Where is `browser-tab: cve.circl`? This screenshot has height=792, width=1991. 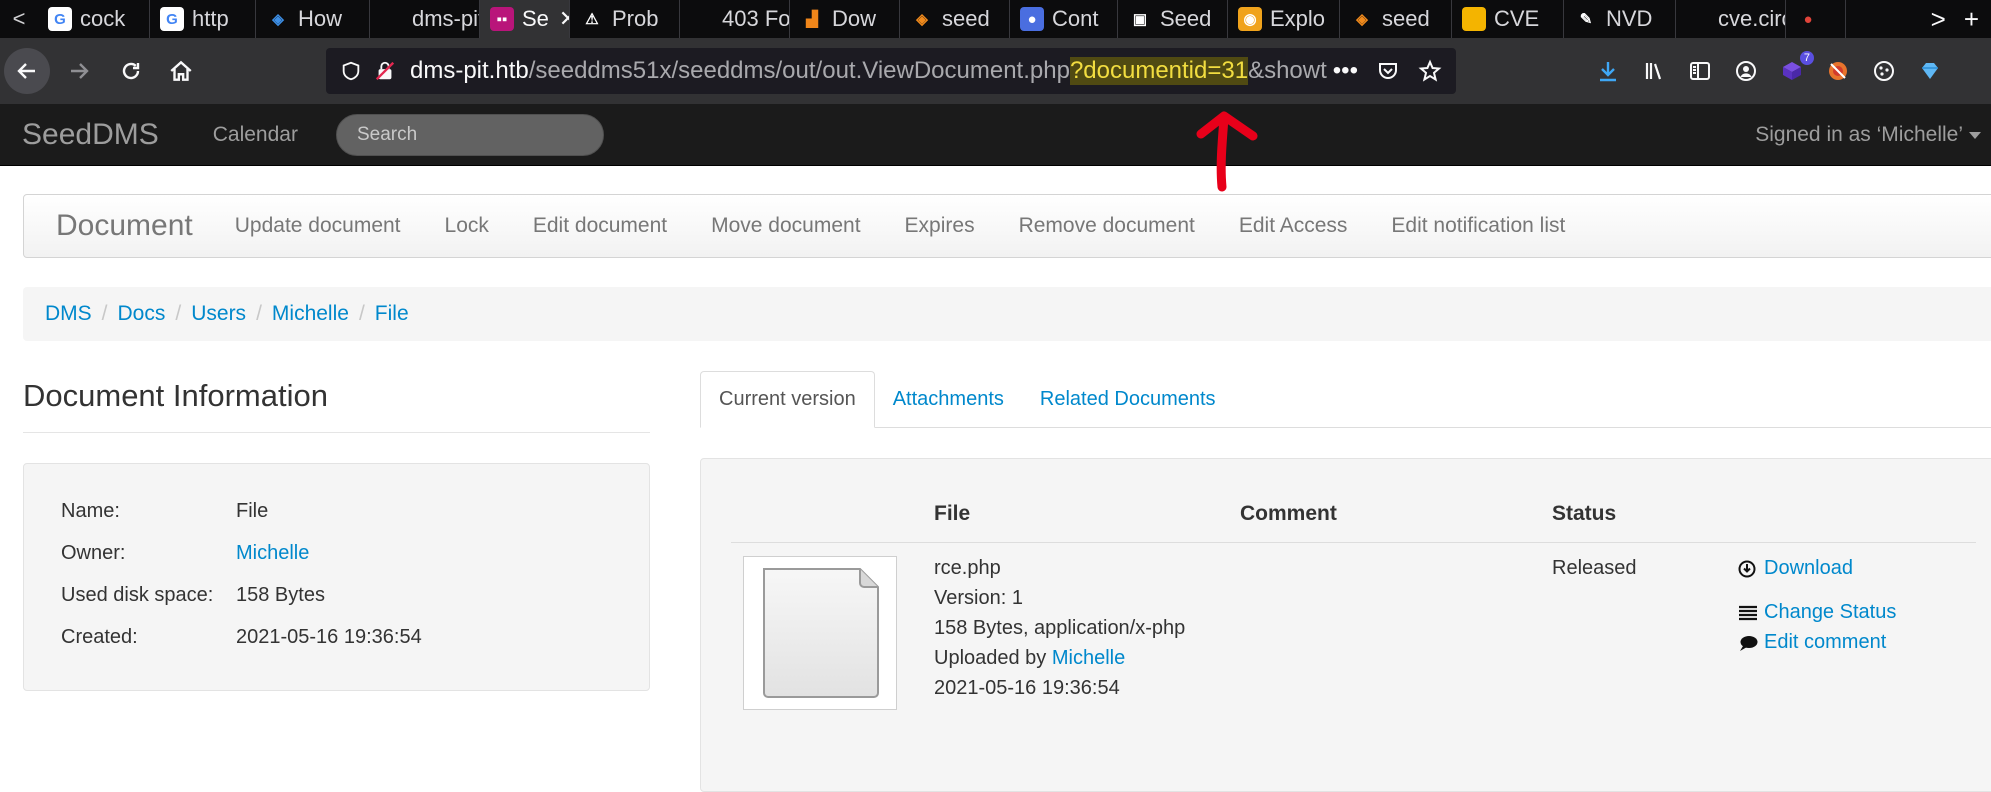
browser-tab: cve.circl is located at coordinates (1731, 19).